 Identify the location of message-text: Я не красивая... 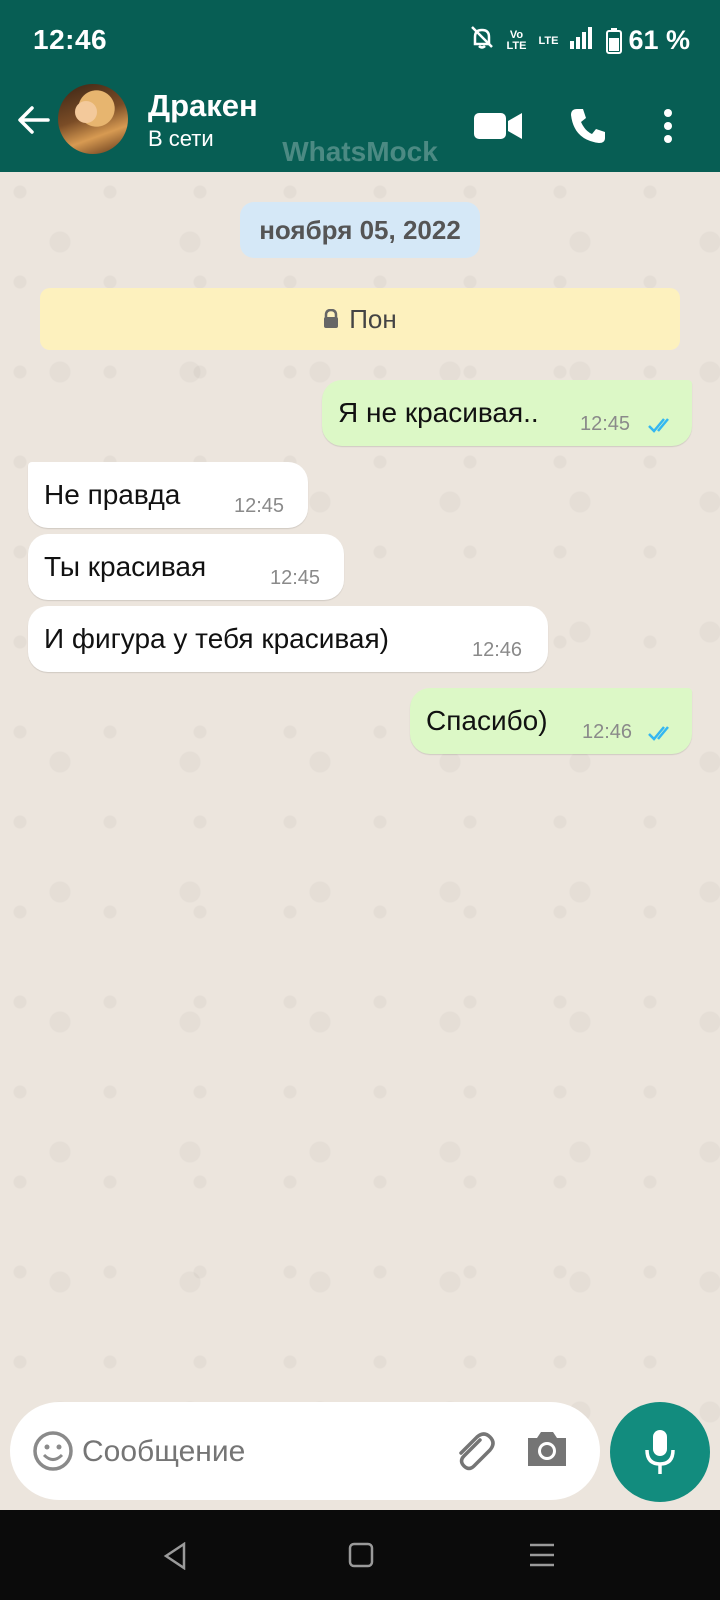
(438, 412).